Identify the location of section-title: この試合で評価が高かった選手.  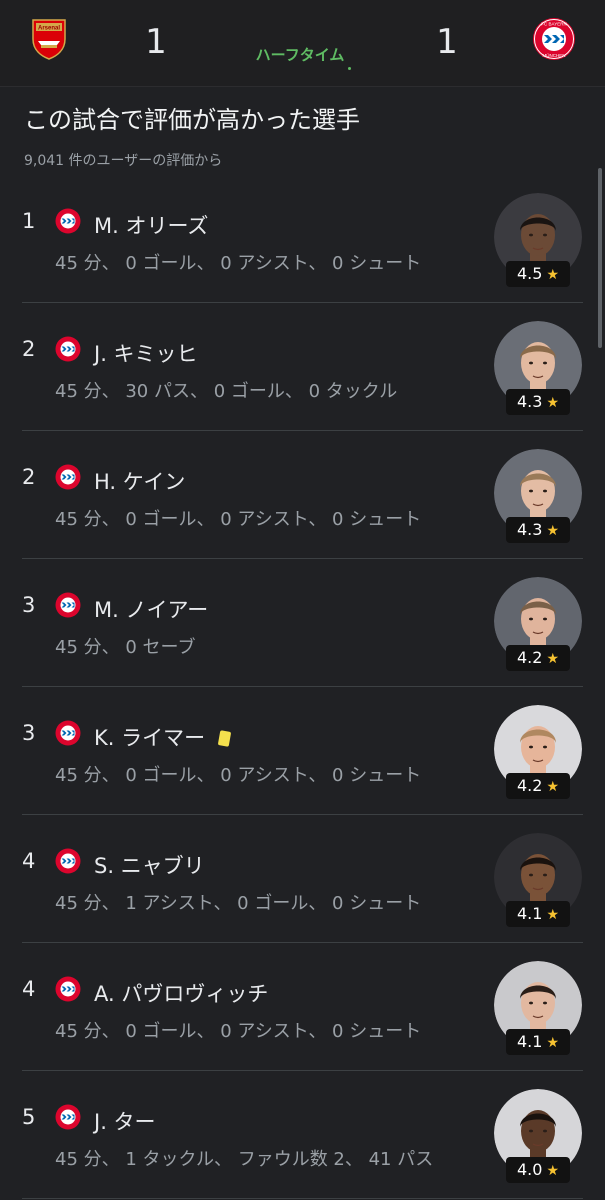
(192, 120).